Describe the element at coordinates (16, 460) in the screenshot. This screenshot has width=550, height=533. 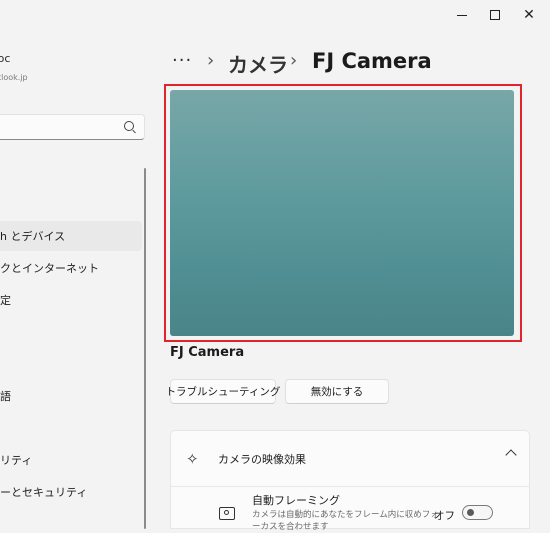
I see `sidebar-item-label: リティ` at that location.